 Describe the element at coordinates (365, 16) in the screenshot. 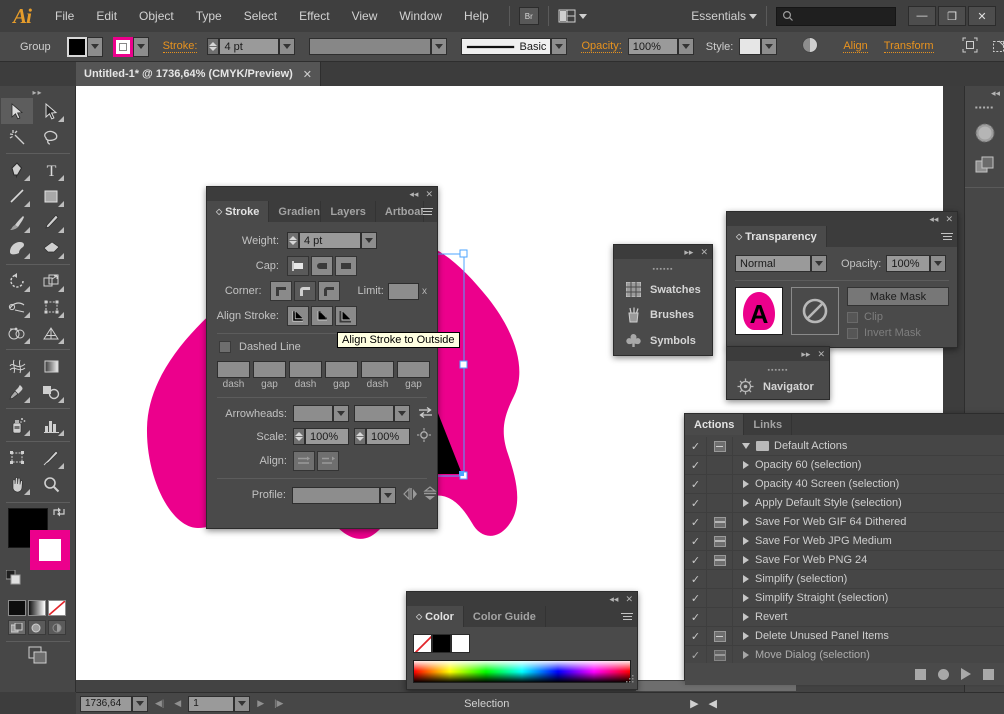

I see `menu-view: View` at that location.